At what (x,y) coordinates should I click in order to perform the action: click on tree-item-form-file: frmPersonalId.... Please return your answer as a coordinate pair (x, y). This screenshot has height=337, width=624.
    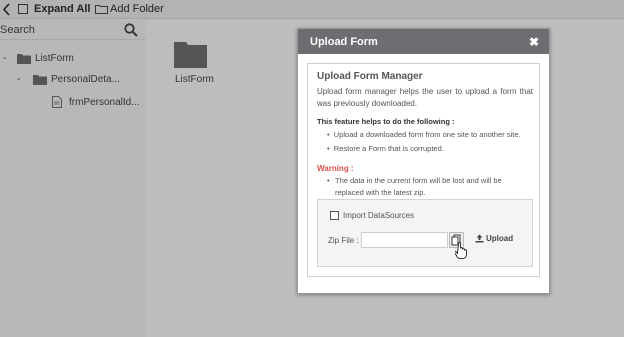
    Looking at the image, I should click on (96, 102).